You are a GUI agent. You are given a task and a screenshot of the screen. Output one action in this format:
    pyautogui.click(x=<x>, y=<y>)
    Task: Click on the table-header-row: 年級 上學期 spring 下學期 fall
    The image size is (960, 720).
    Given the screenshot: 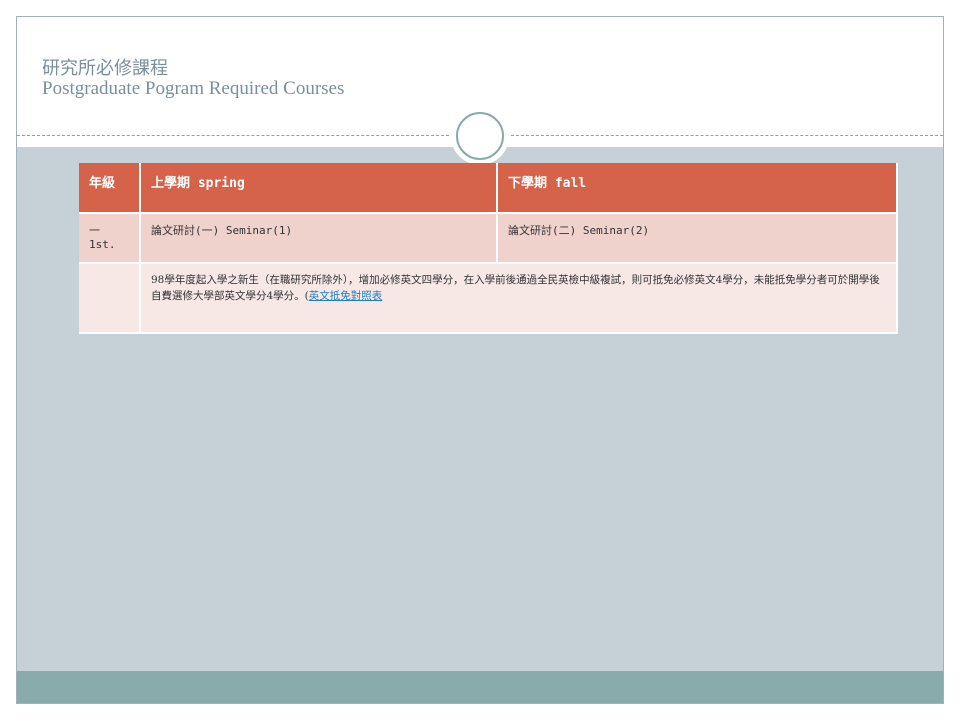 What is the action you would take?
    pyautogui.click(x=488, y=188)
    